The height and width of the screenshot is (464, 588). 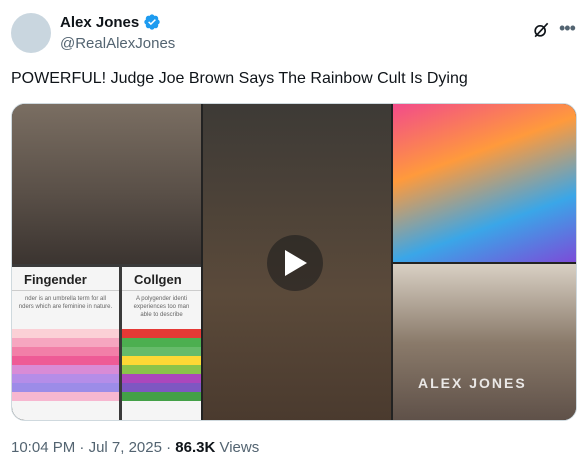 I want to click on card-title: Collgen, so click(x=161, y=279).